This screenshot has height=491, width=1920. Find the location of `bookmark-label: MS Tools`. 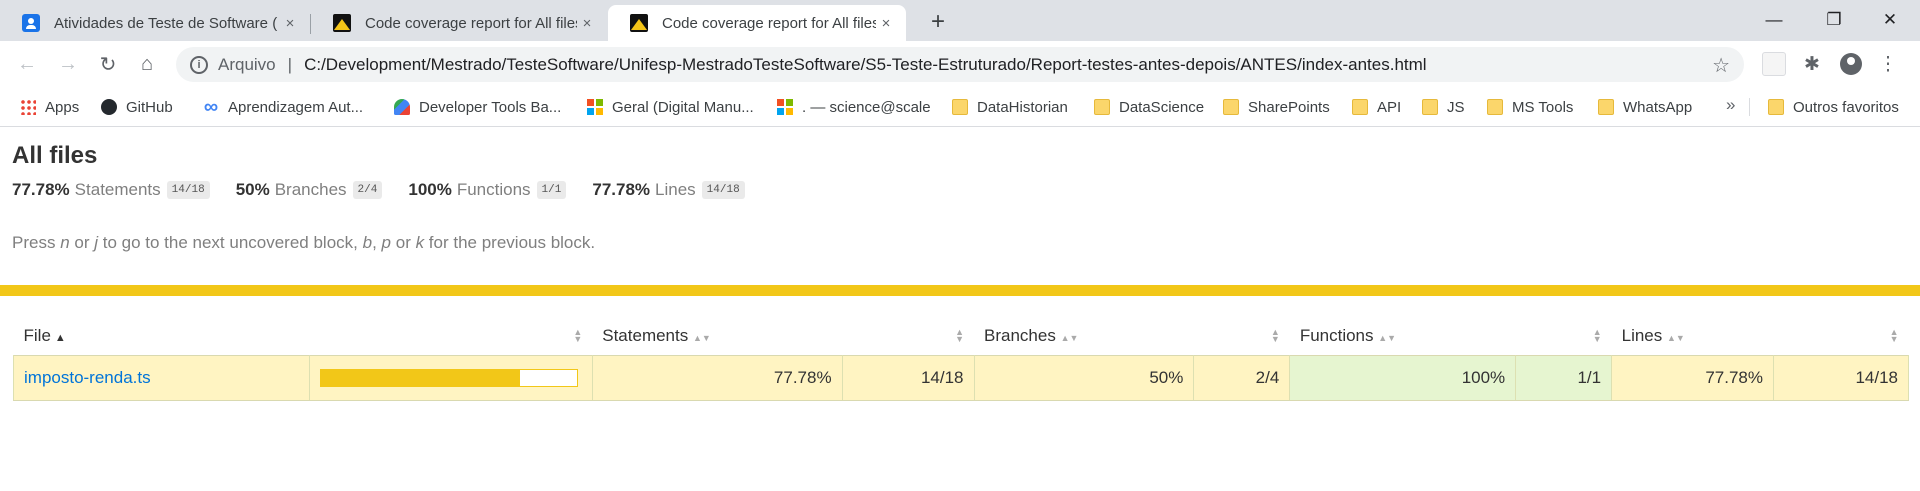

bookmark-label: MS Tools is located at coordinates (1543, 107).